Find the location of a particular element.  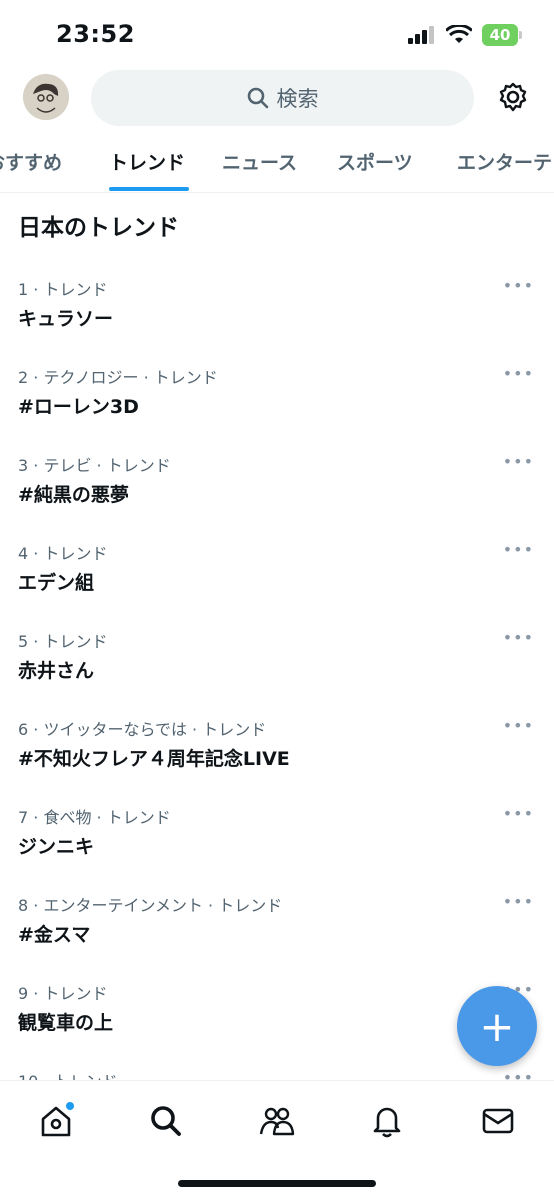

status-bar: 23:52 40 is located at coordinates (277, 35).